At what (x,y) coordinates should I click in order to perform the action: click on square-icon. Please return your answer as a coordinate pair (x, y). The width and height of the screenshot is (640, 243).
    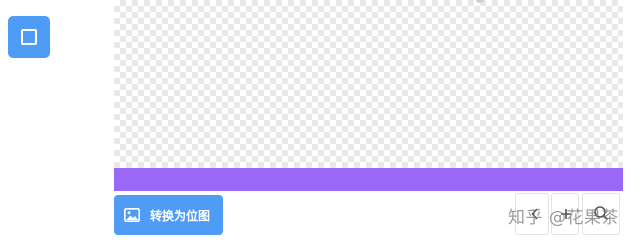
    Looking at the image, I should click on (29, 37).